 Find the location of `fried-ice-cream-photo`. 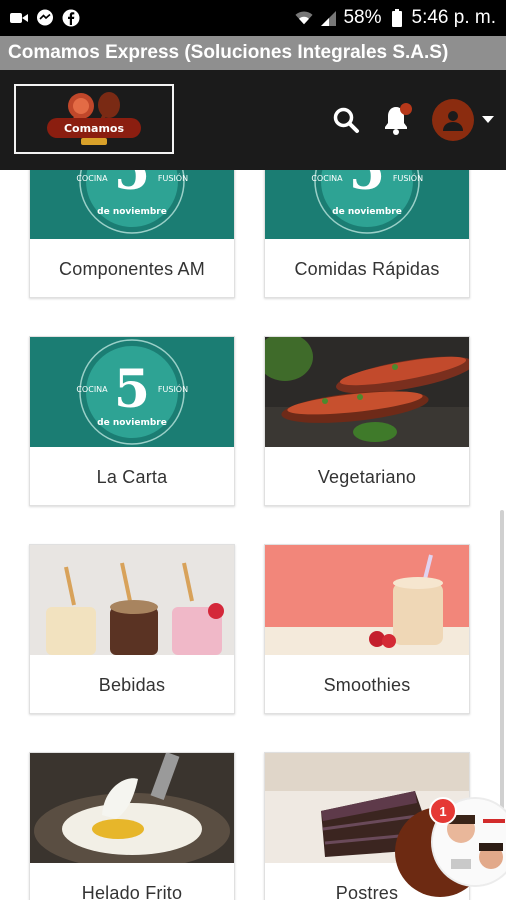

fried-ice-cream-photo is located at coordinates (132, 808).